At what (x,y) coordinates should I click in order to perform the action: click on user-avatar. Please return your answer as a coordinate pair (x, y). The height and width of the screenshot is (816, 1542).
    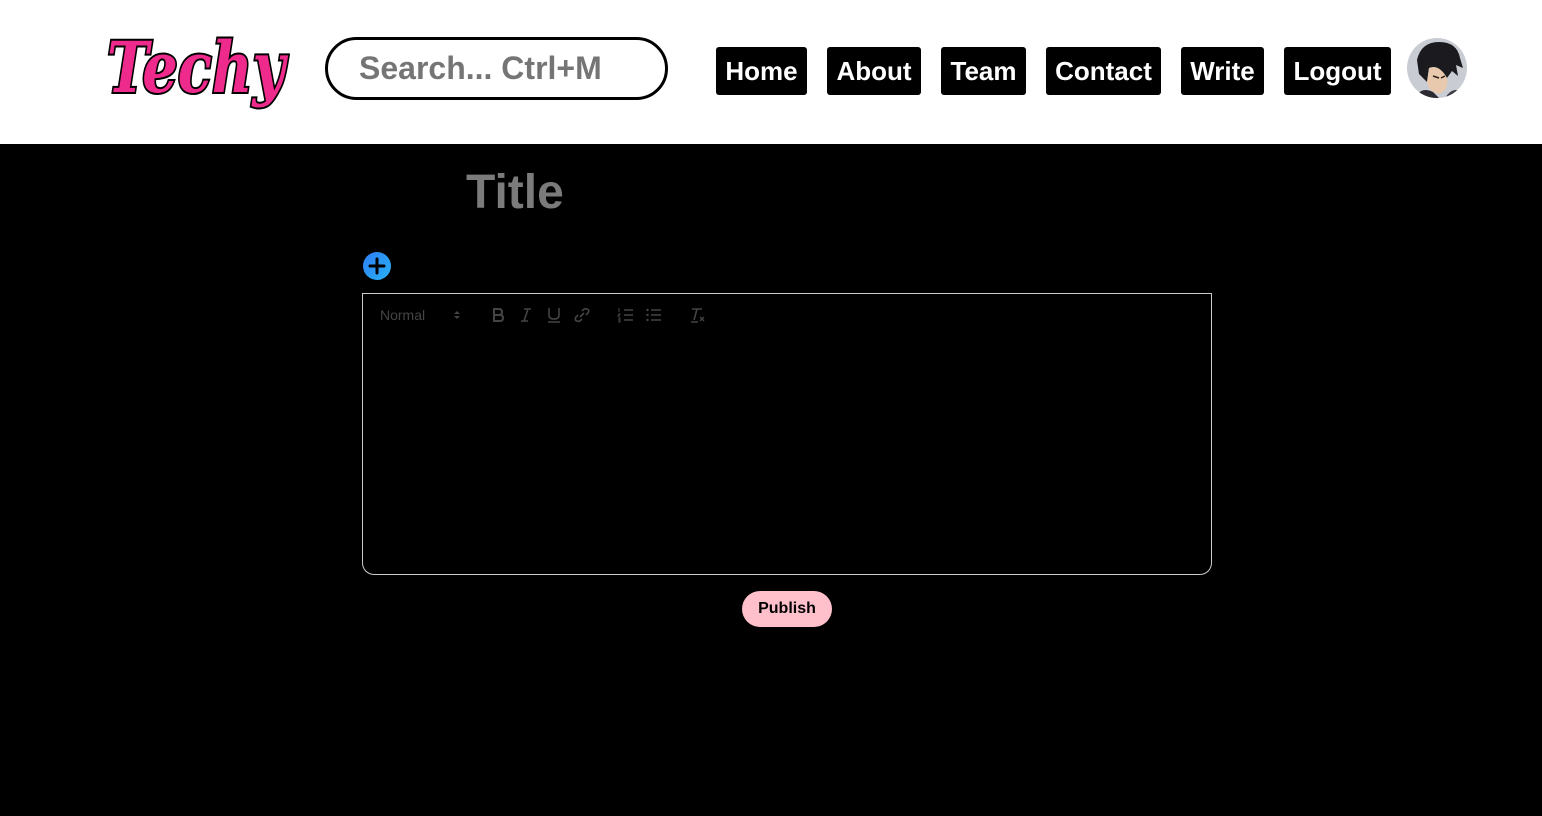
    Looking at the image, I should click on (1437, 68).